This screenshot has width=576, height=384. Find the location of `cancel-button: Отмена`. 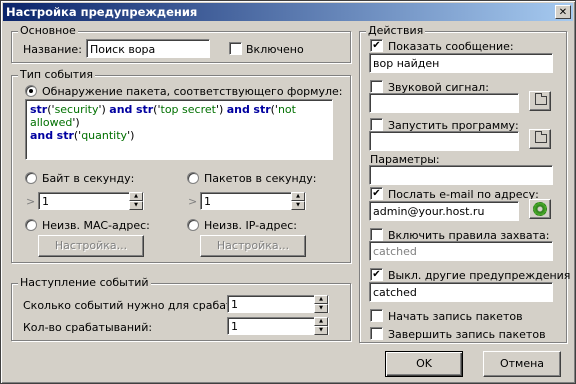

cancel-button: Отмена is located at coordinates (522, 364).